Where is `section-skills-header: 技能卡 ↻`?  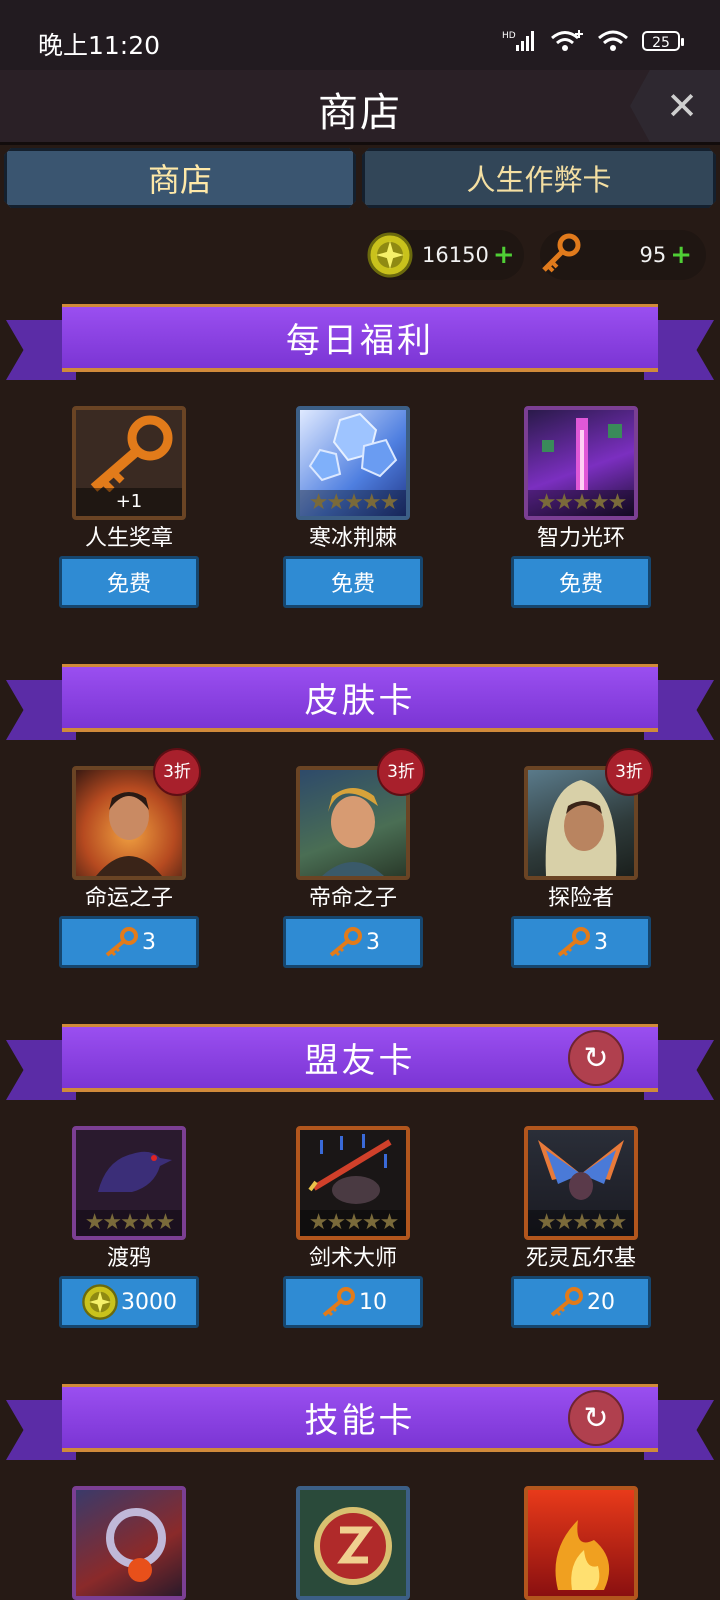
section-skills-header: 技能卡 ↻ is located at coordinates (360, 1424).